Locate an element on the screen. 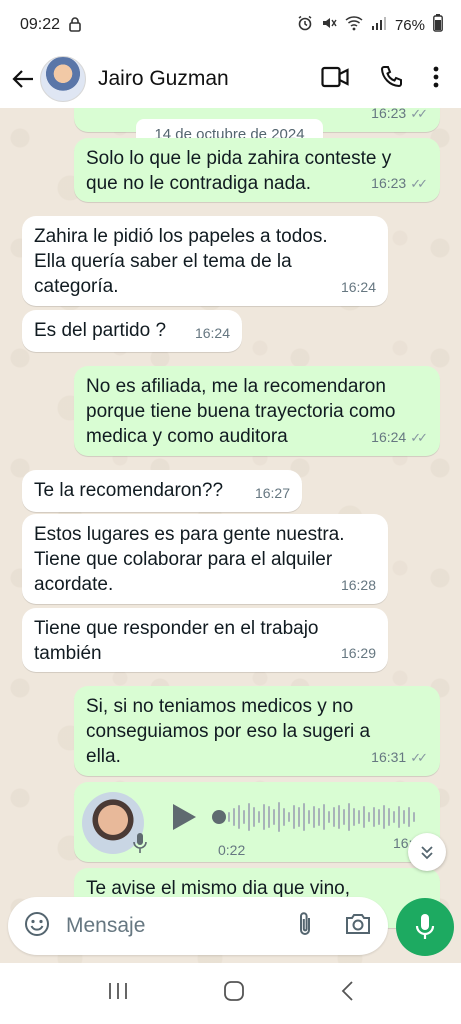 This screenshot has width=461, height=1024. message-time: 16:29 is located at coordinates (358, 653).